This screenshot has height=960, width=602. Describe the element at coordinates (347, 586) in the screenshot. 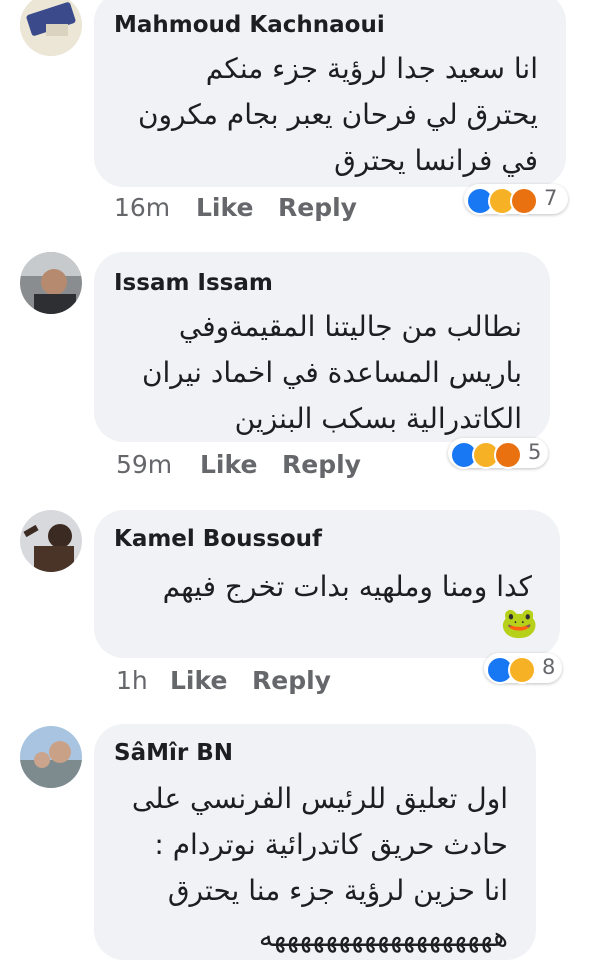

I see `comment-text: كدا ومنا وملهيه بدات تخرج فيهم` at that location.